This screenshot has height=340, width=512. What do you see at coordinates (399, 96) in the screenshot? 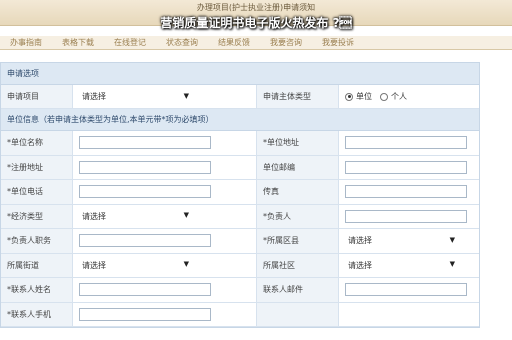
I see `radio-label: 个人` at bounding box center [399, 96].